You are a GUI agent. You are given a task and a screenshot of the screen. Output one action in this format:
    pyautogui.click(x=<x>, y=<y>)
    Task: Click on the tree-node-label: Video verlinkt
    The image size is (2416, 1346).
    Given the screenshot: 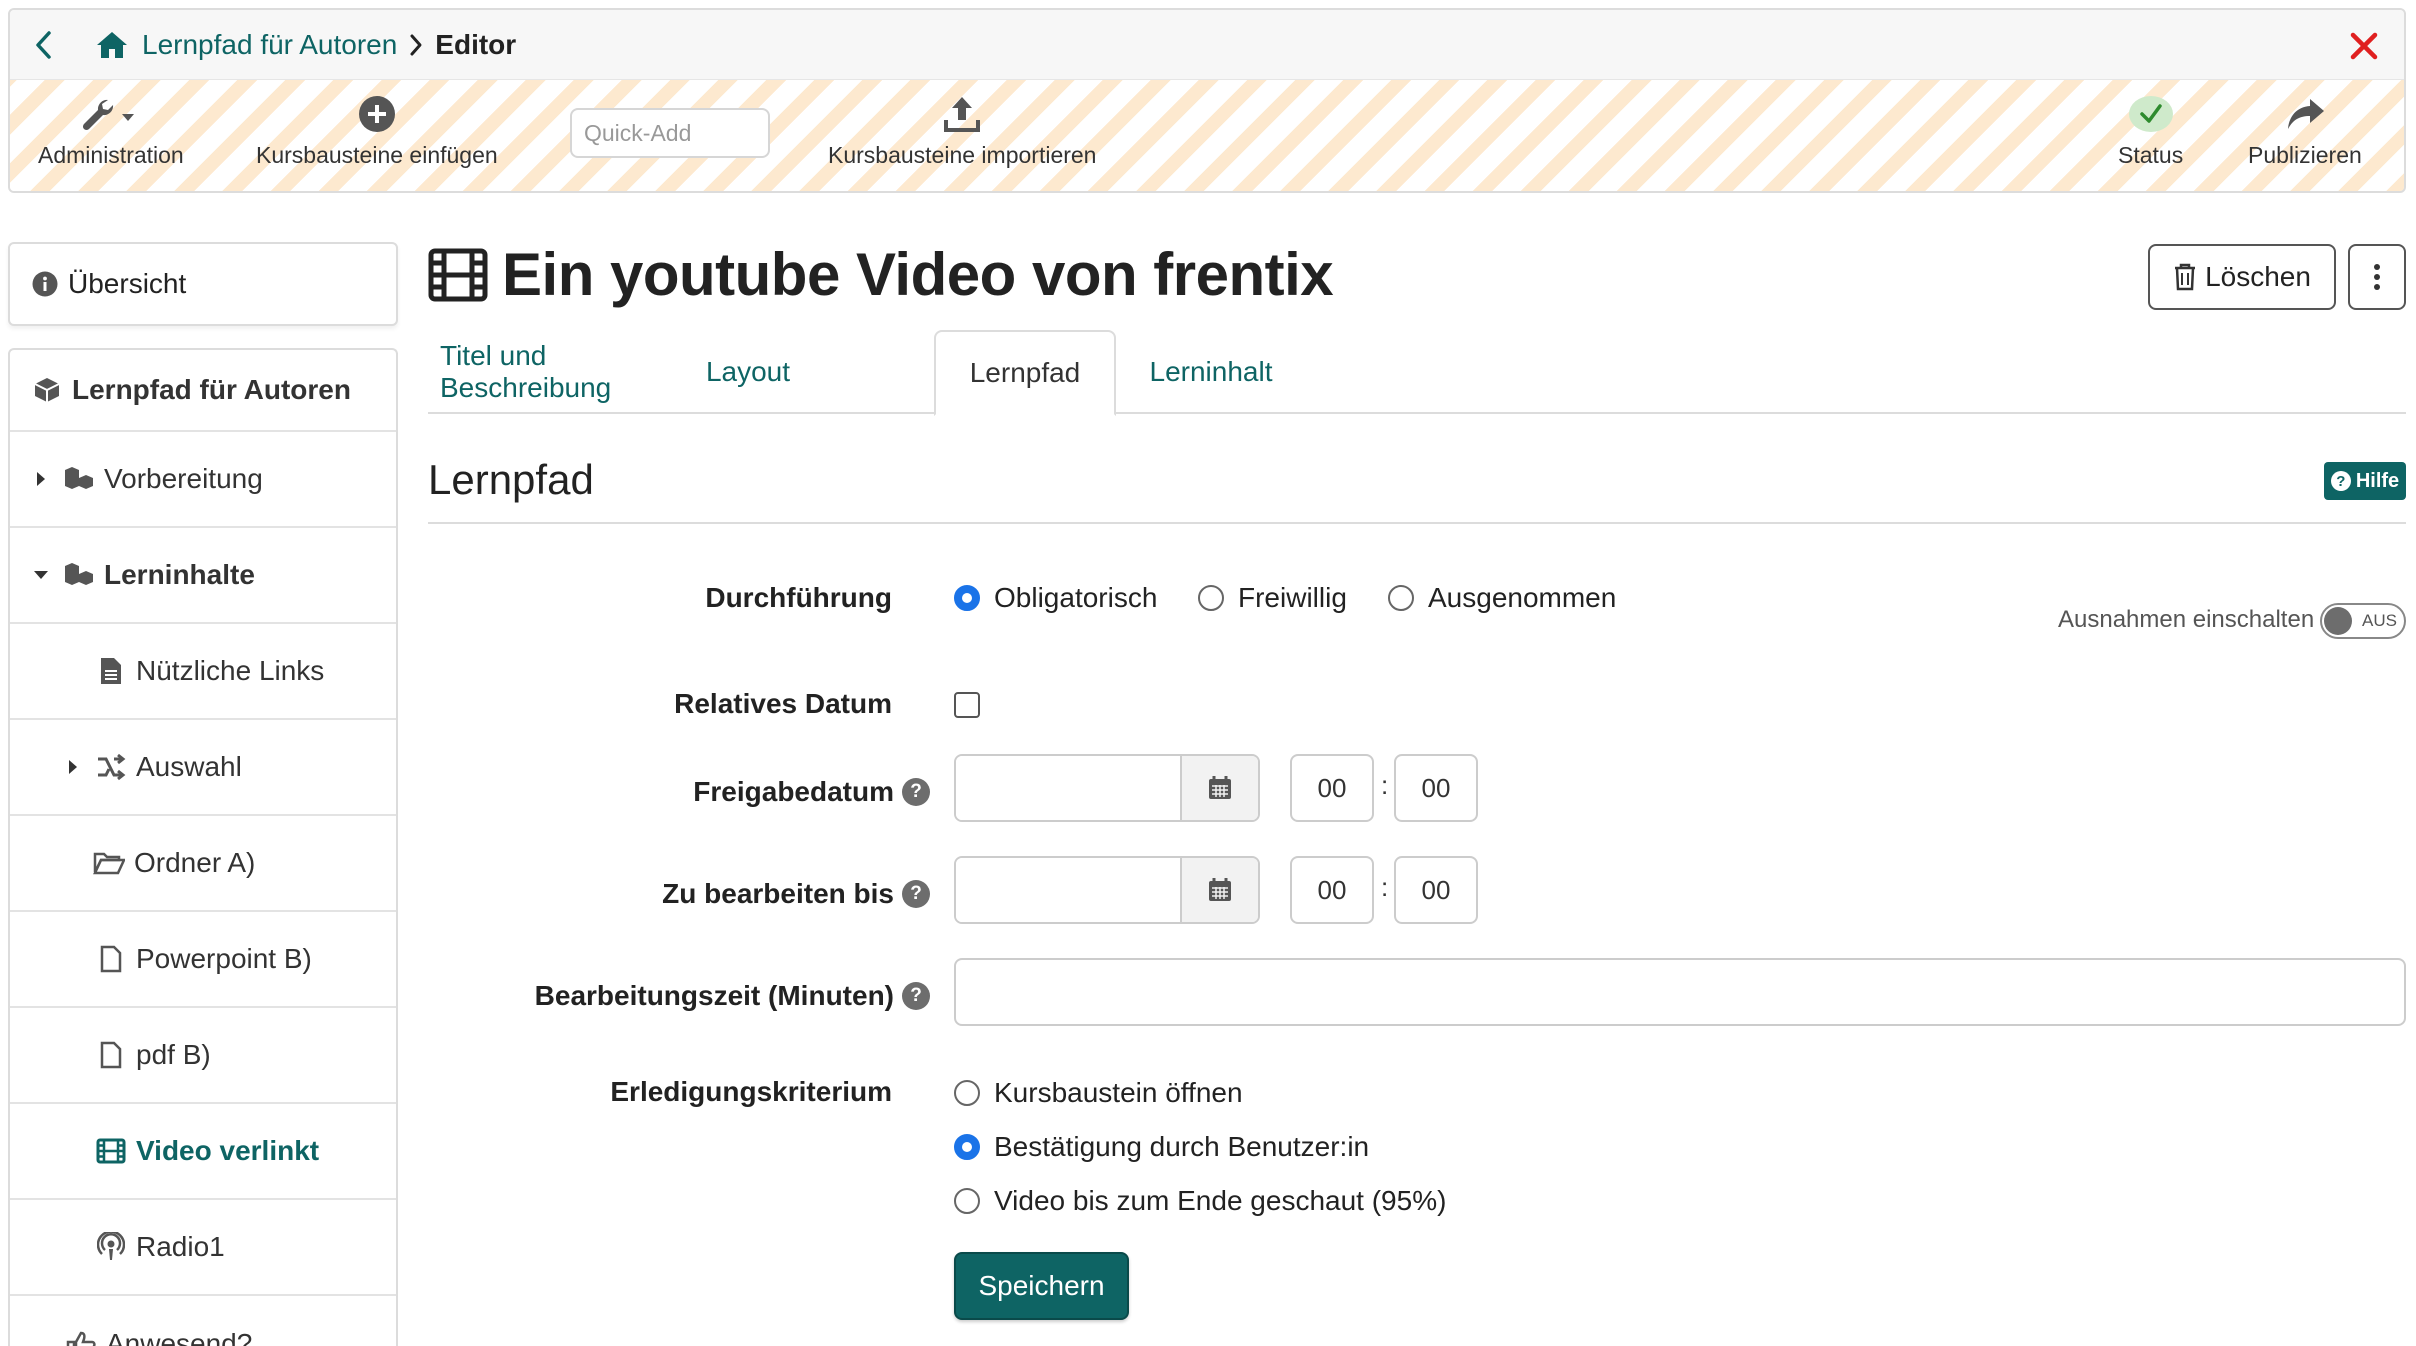 What is the action you would take?
    pyautogui.click(x=228, y=1150)
    